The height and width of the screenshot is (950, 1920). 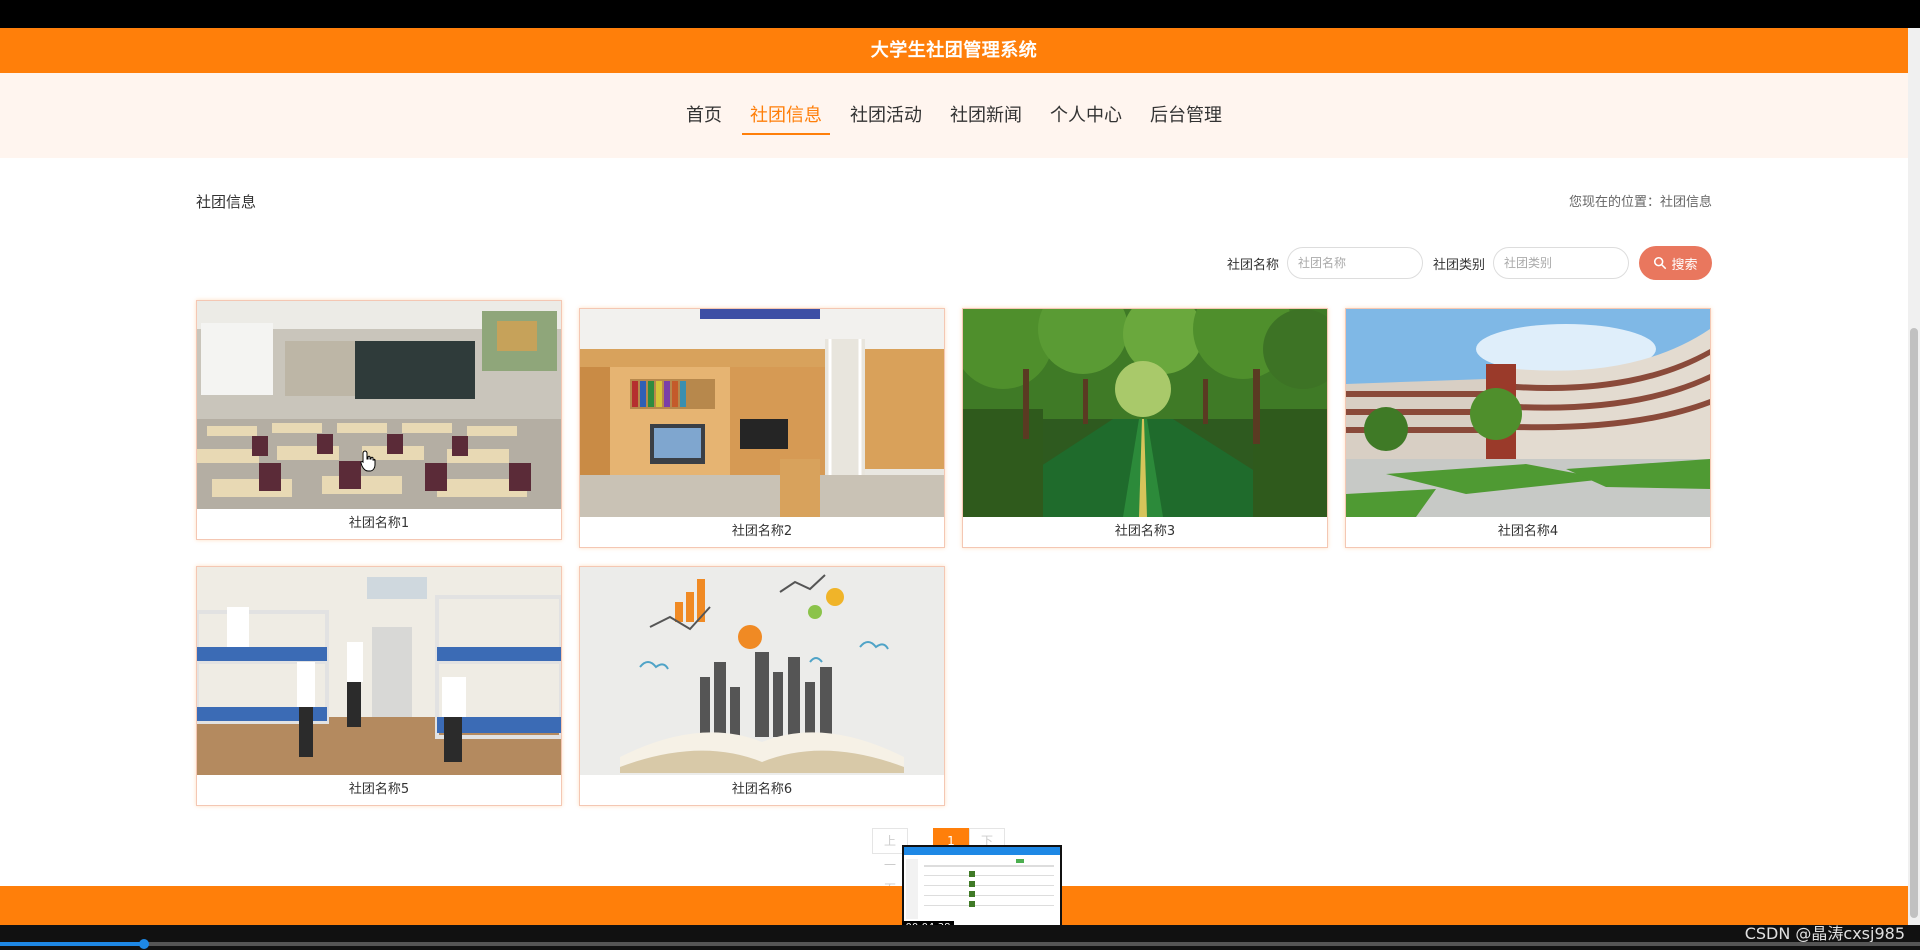 I want to click on club-name: 社团名称5, so click(x=379, y=789).